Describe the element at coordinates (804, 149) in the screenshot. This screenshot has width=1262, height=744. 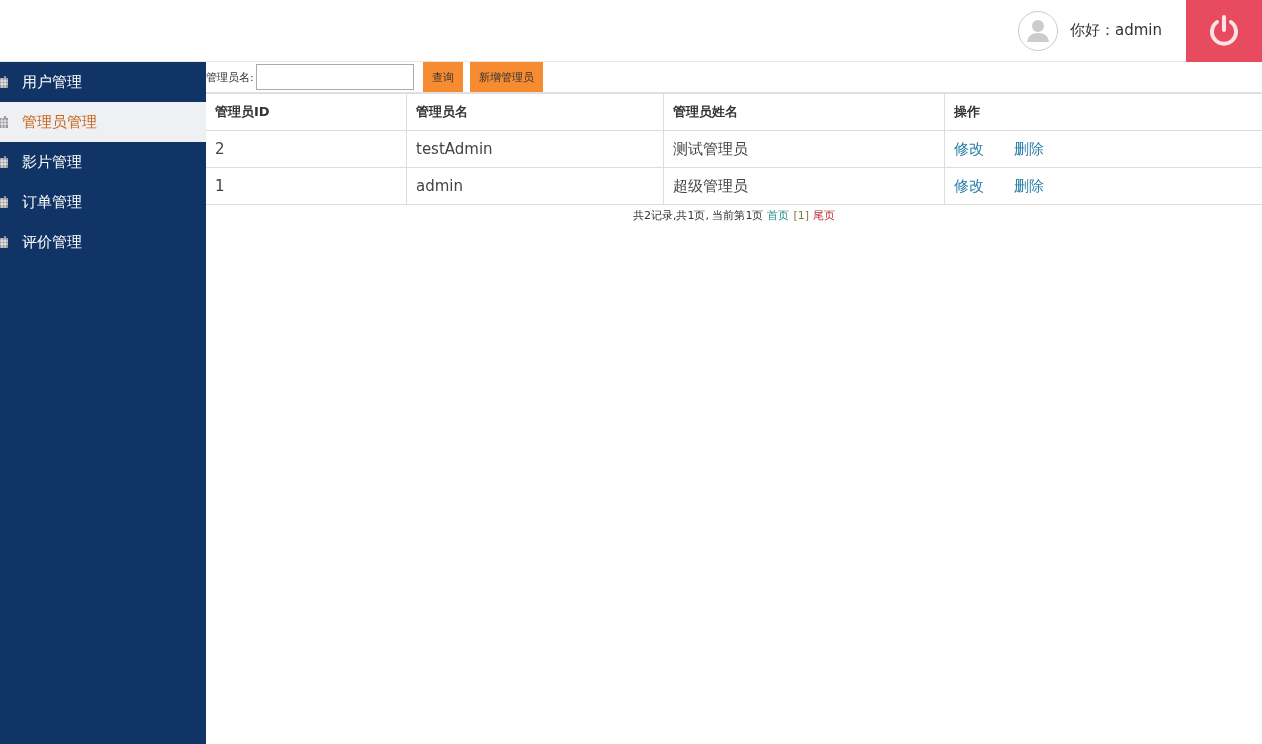
I see `table-cell: 测试管理员` at that location.